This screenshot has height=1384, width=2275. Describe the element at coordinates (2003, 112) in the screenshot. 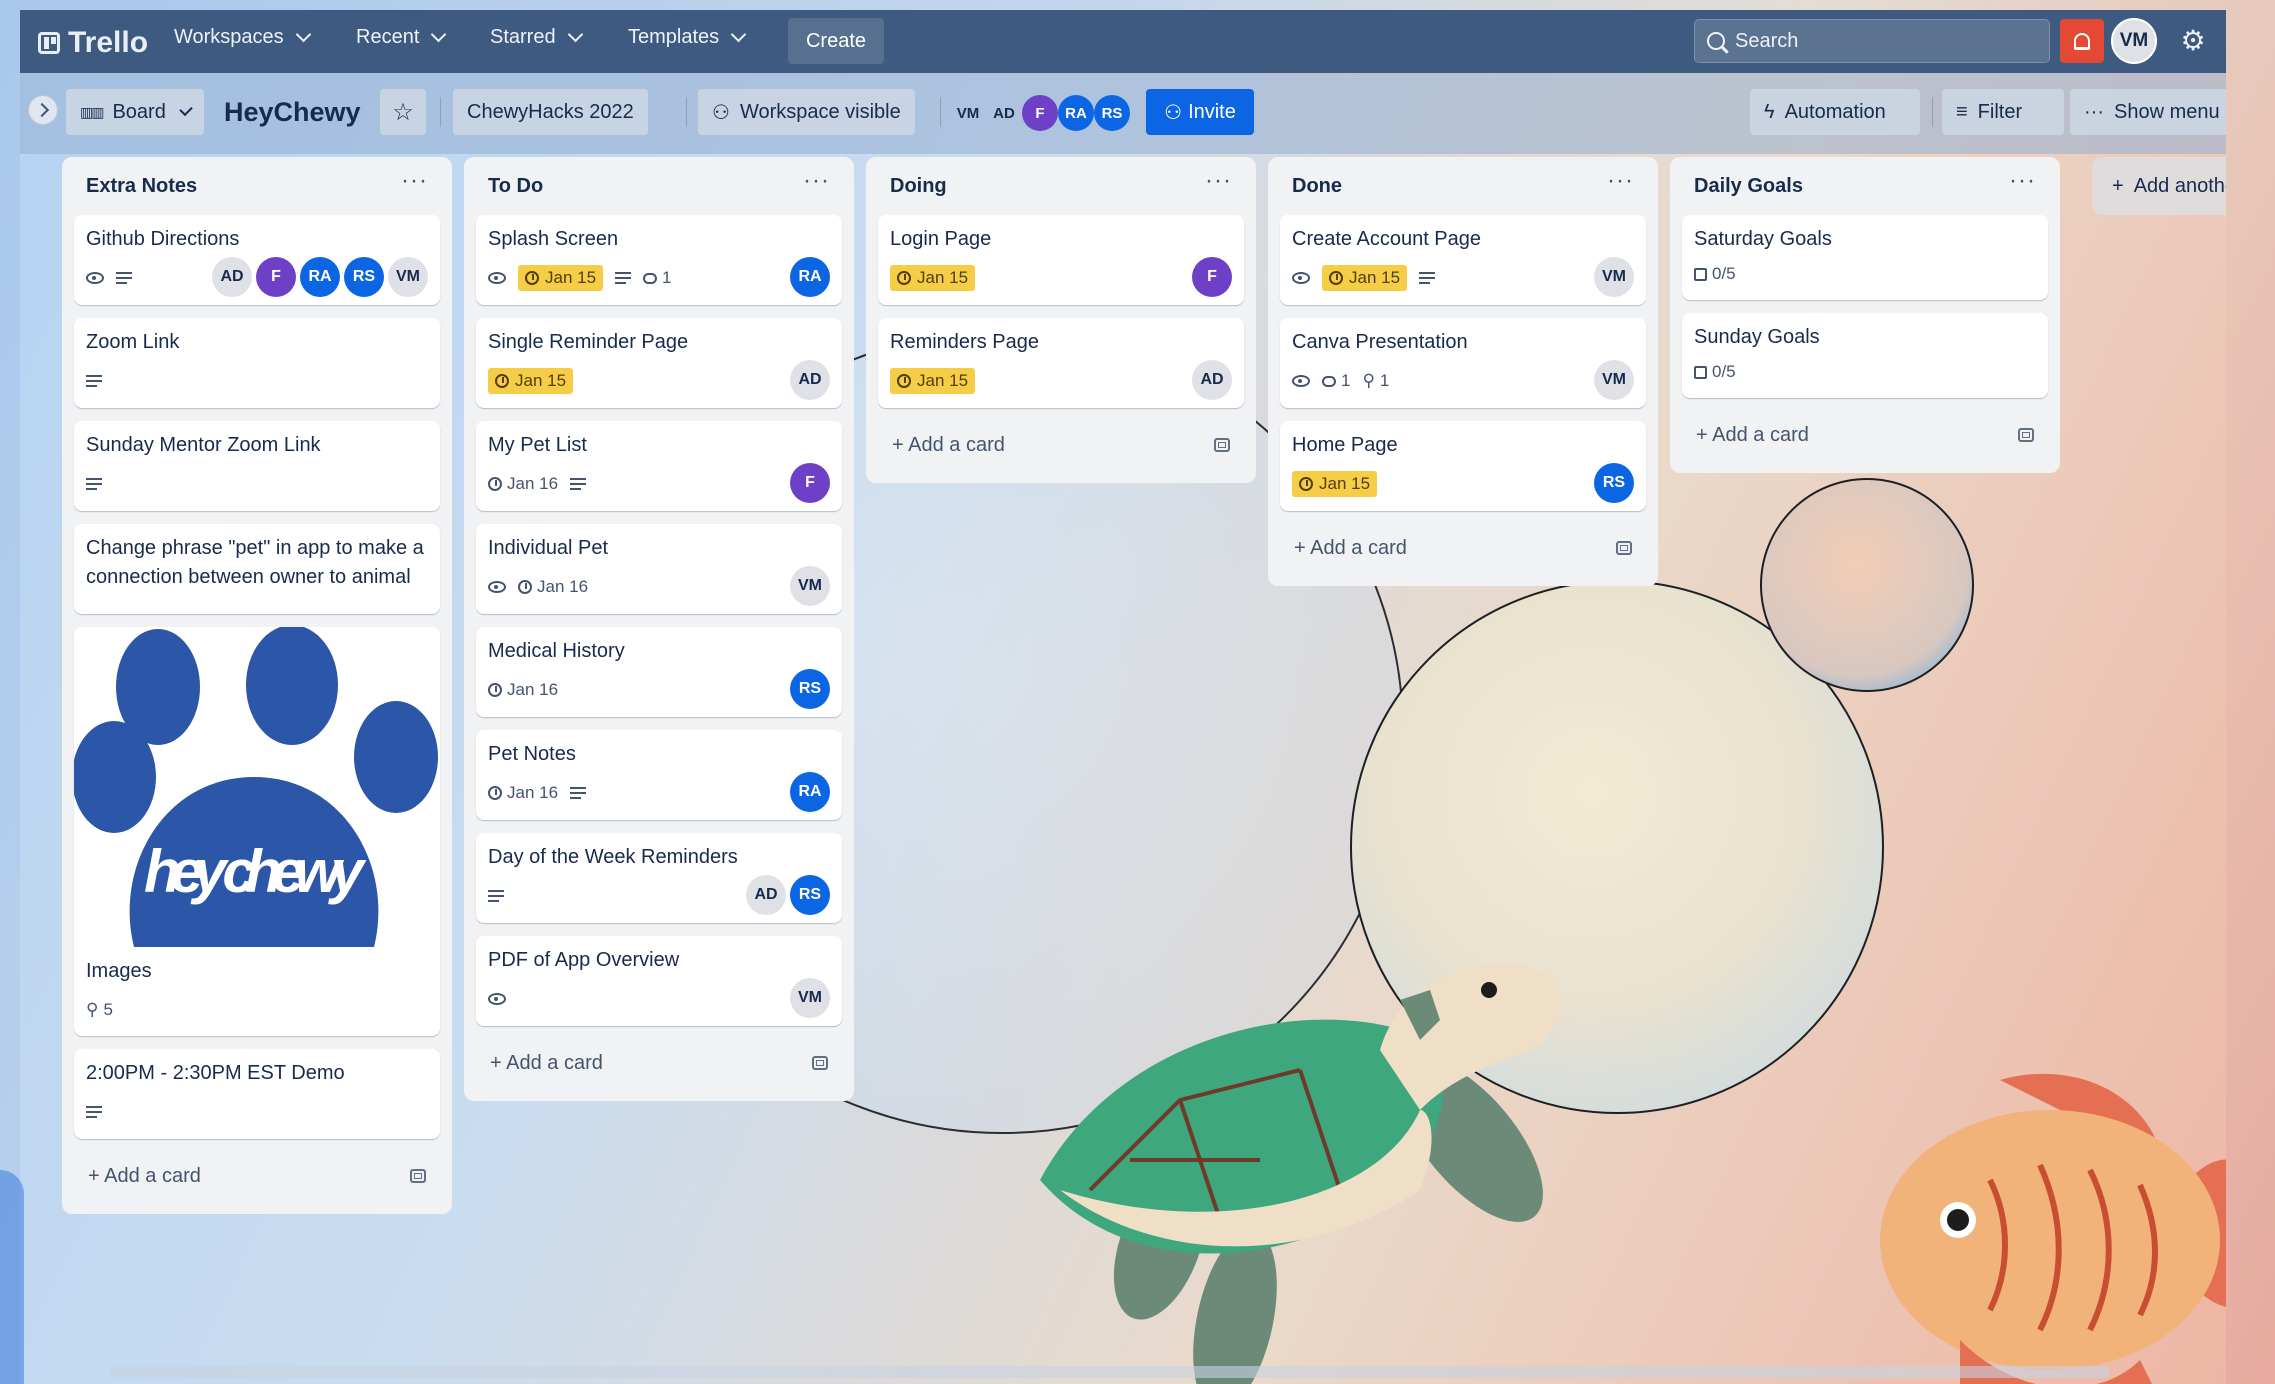

I see `filter-button: ≡ Filter` at that location.